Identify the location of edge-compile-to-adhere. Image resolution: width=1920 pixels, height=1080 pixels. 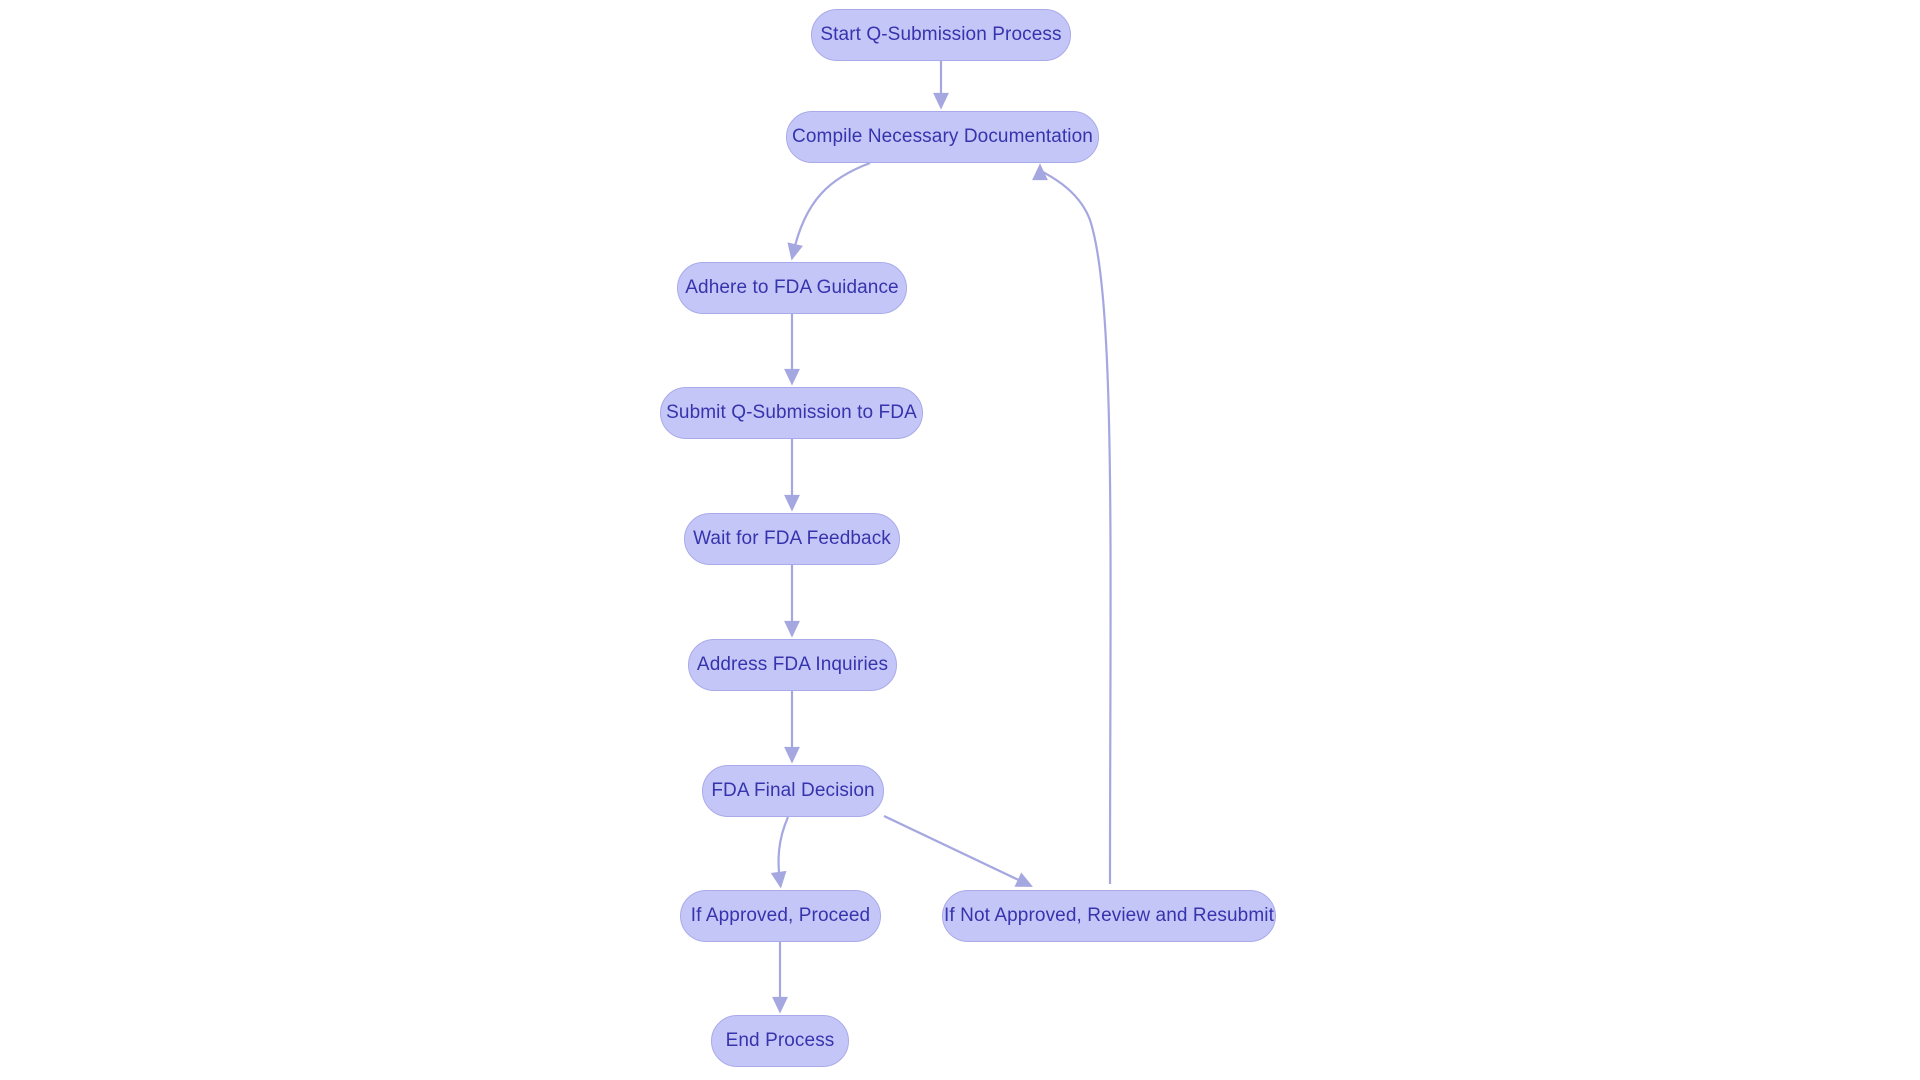
(829, 211).